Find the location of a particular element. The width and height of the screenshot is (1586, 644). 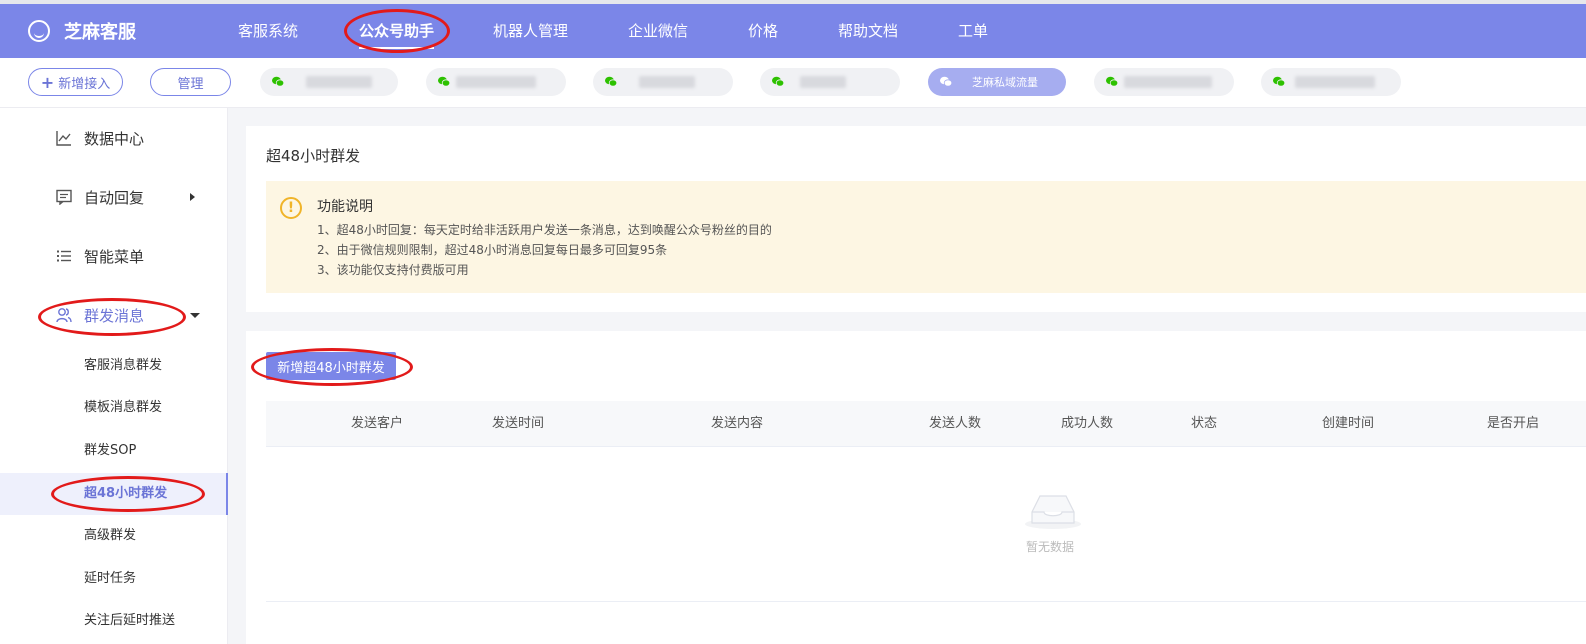

add-access-button: + 新增接入 is located at coordinates (75, 82).